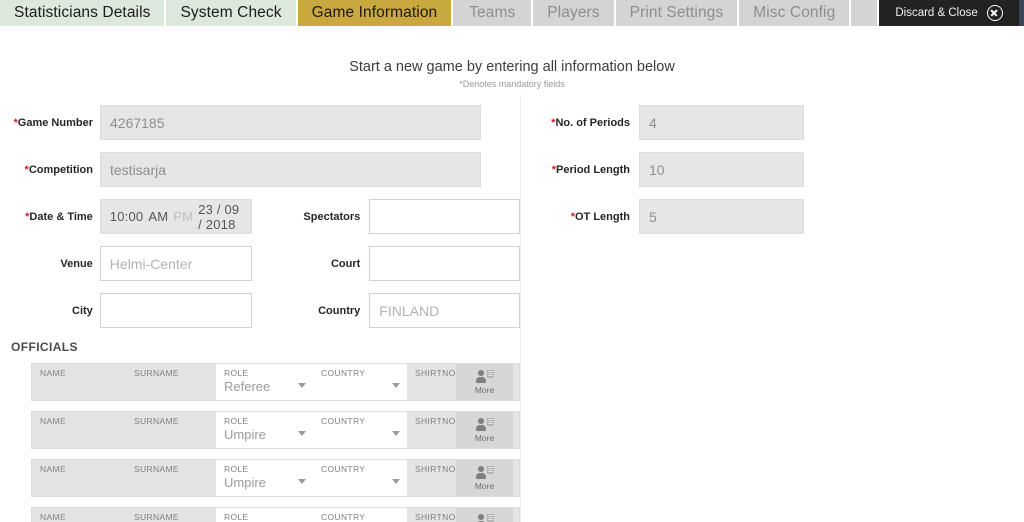  I want to click on discard-and-close-button: Discard & Close, so click(949, 13).